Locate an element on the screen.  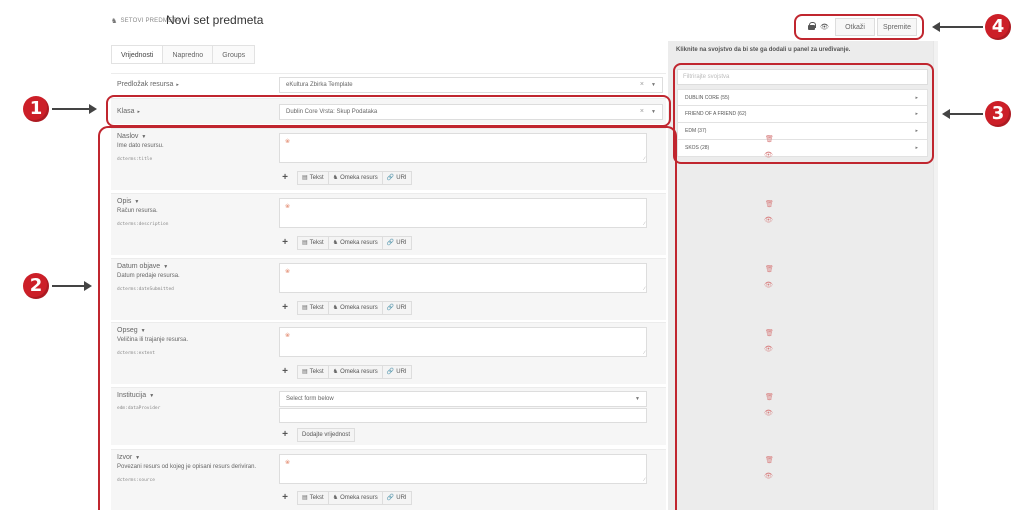
annotation-box-vocabularies is located at coordinates (803, 113).